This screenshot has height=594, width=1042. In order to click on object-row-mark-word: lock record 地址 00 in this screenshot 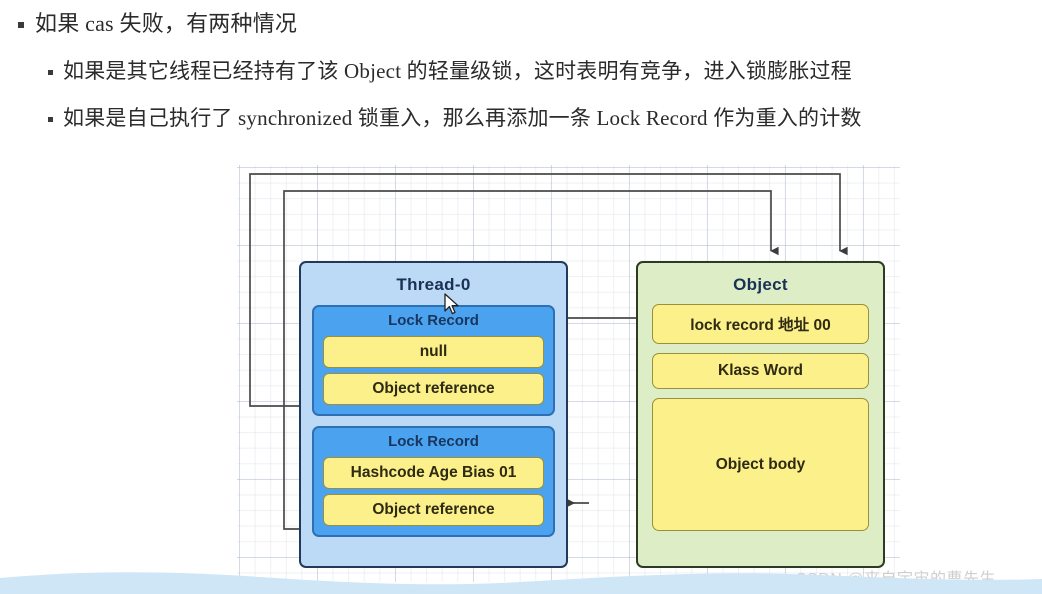, I will do `click(760, 324)`.